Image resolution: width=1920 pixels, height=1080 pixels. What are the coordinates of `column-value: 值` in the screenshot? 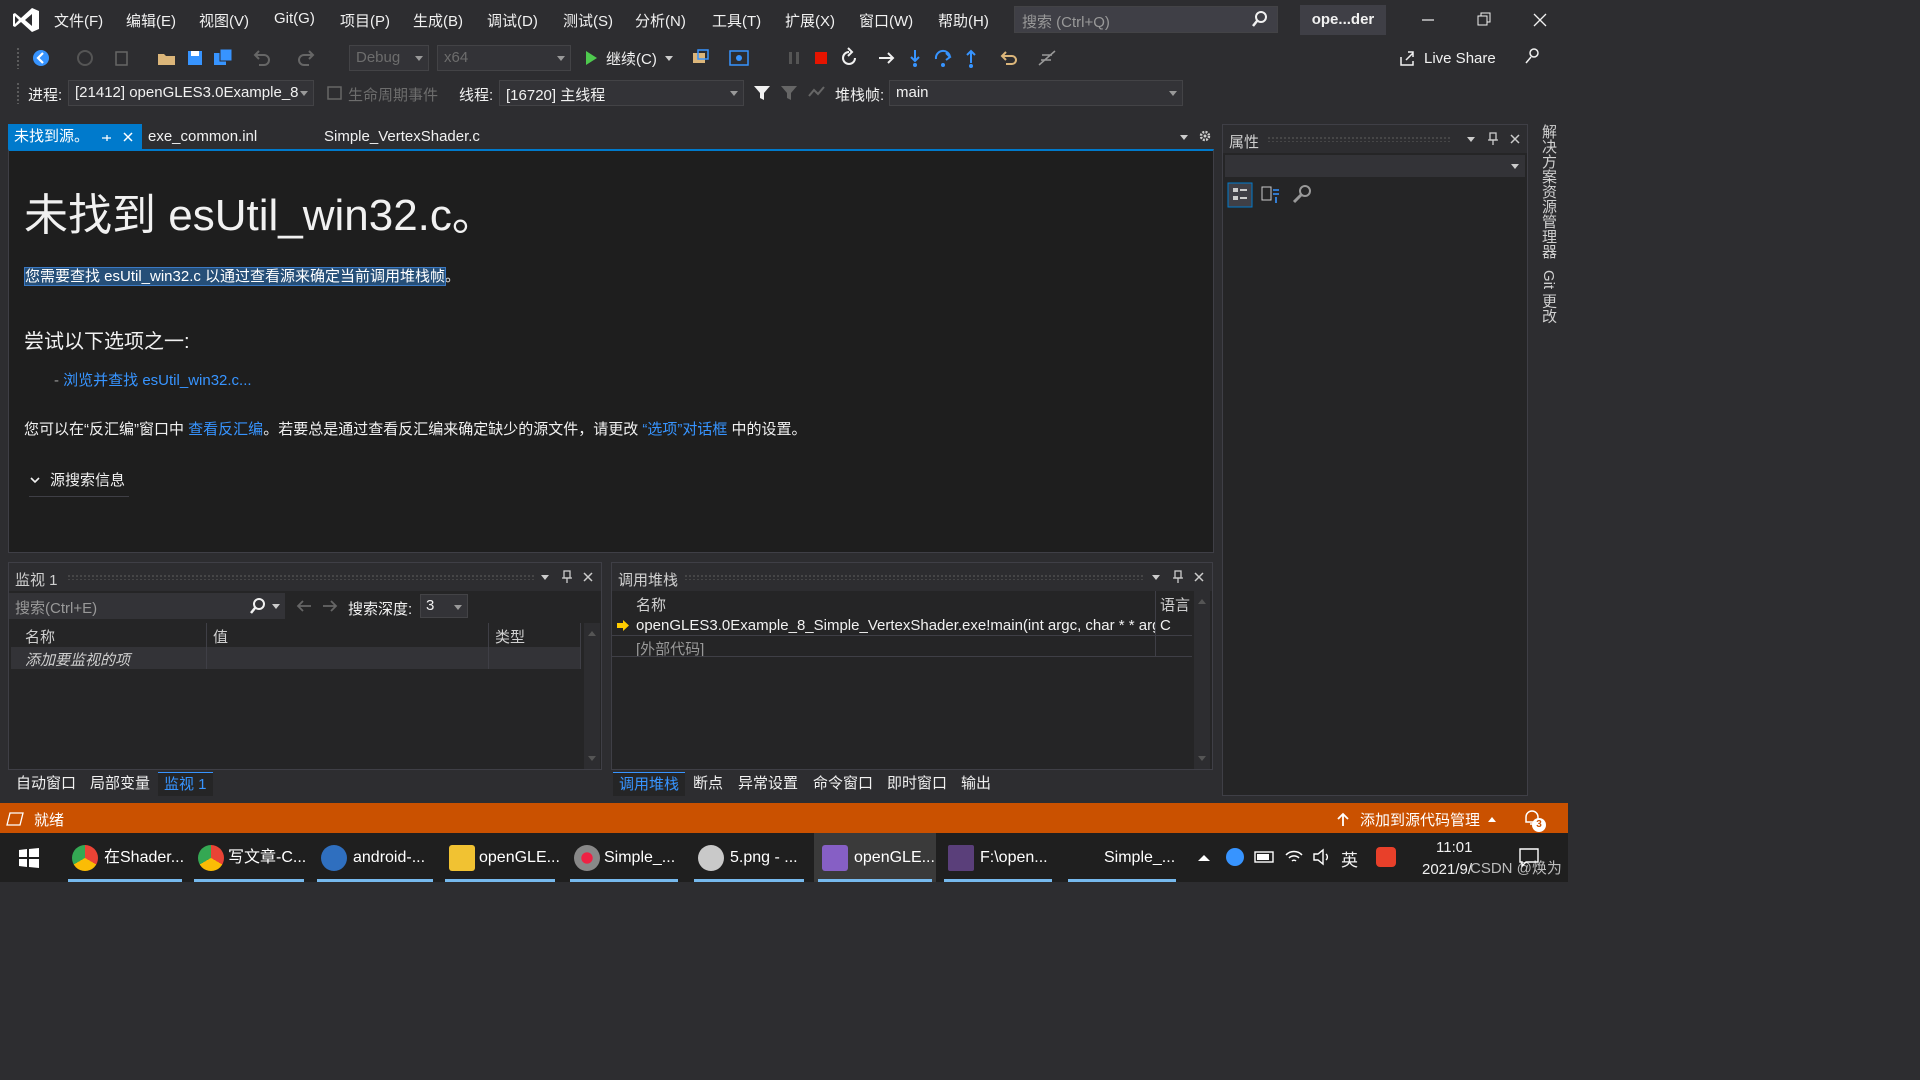 It's located at (348, 635).